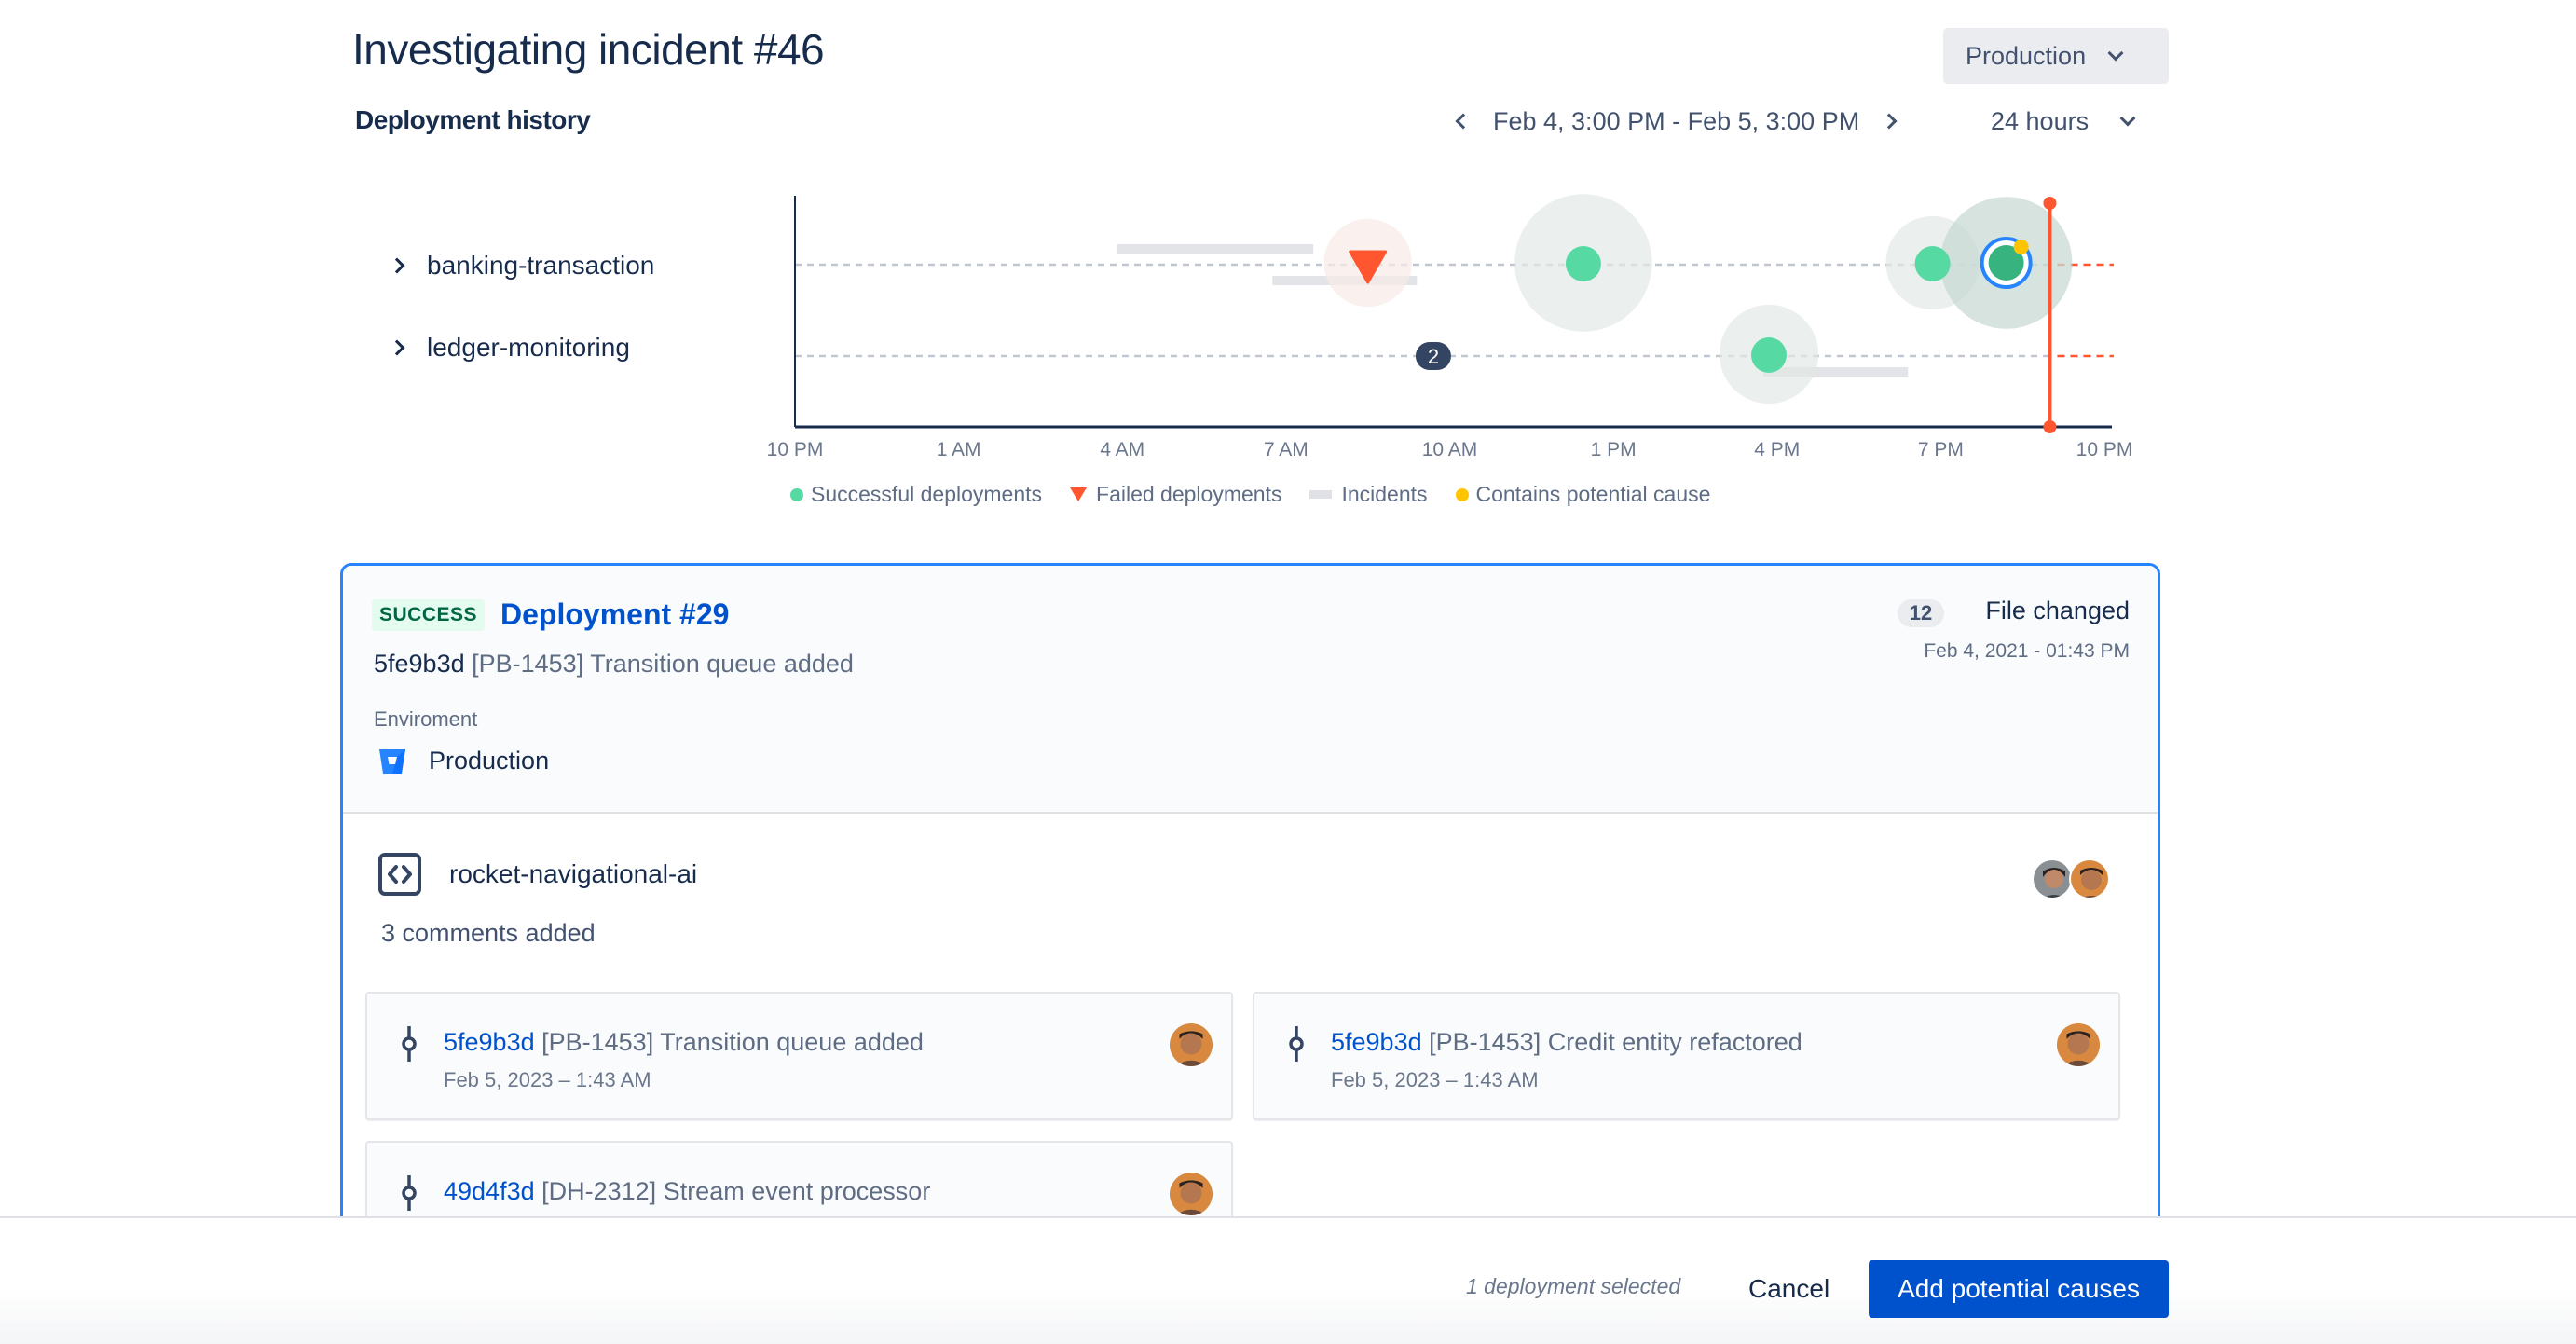  What do you see at coordinates (488, 933) in the screenshot?
I see `comments-count: 3 comments added` at bounding box center [488, 933].